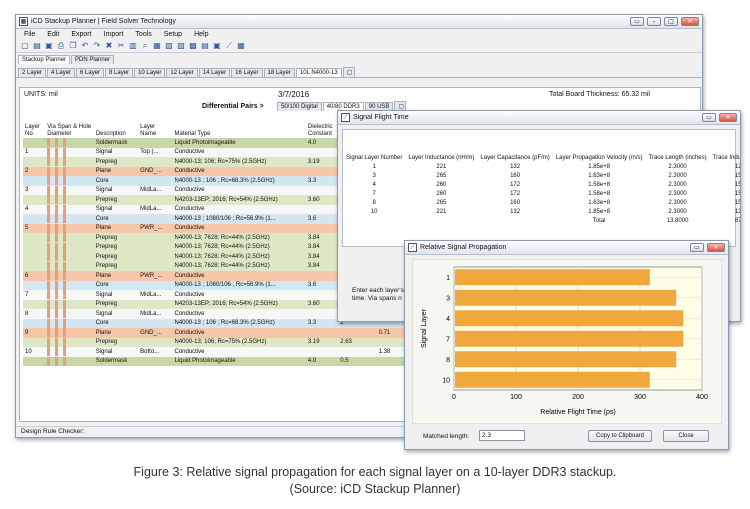  What do you see at coordinates (93, 59) in the screenshot?
I see `tab-pdn-planner: PDN Planner` at bounding box center [93, 59].